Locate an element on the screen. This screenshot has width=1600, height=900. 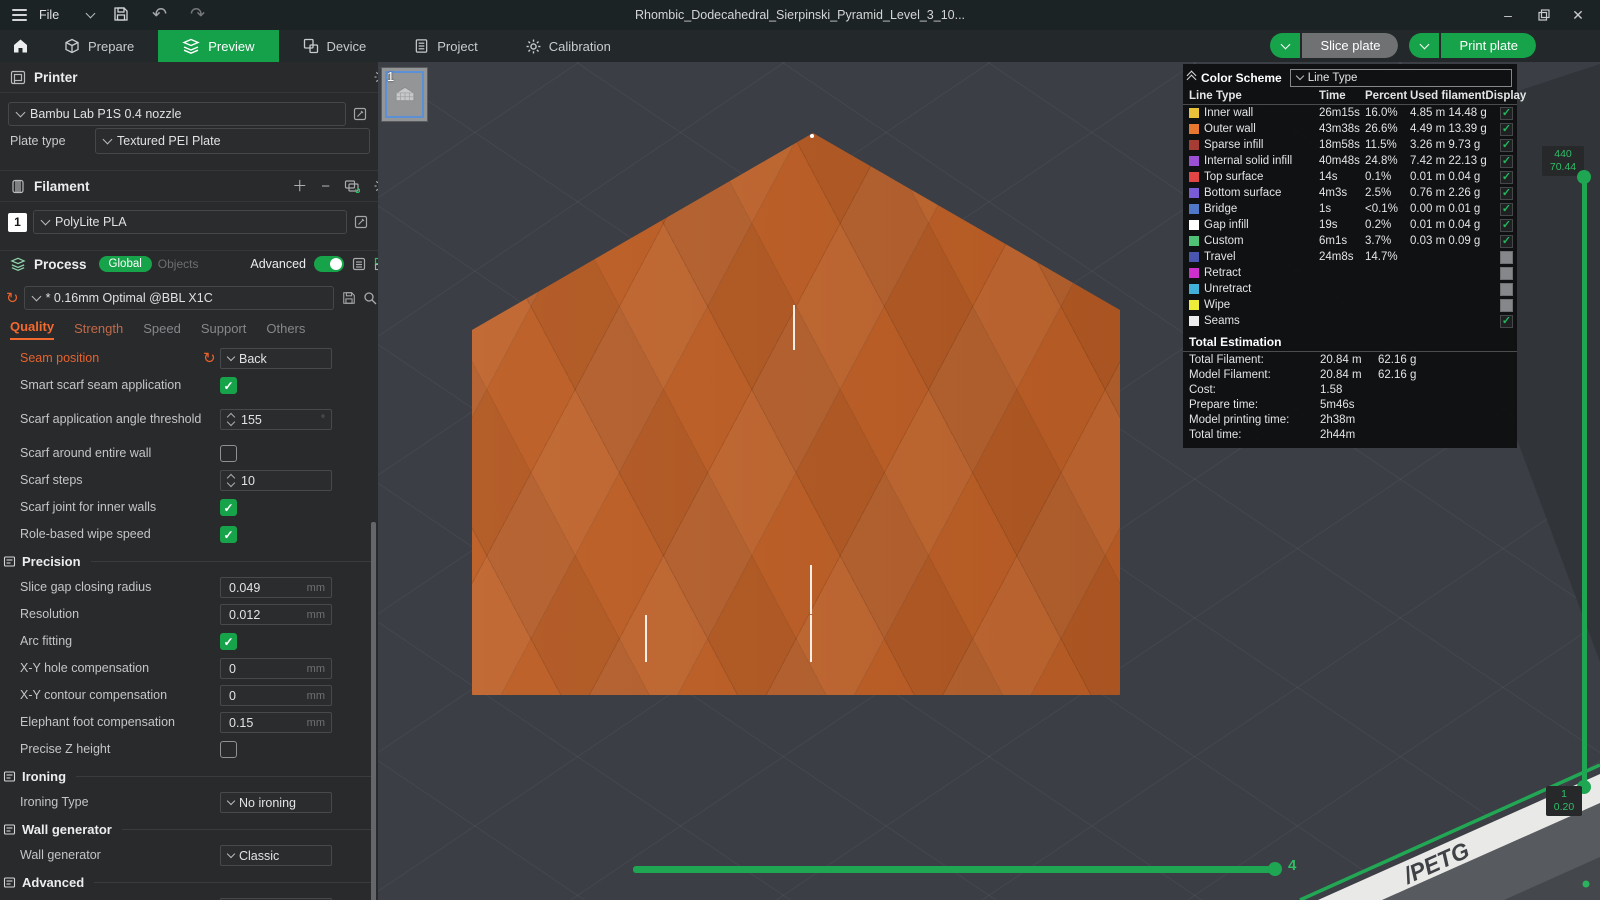
line-type-label: Seams is located at coordinates (1222, 321).